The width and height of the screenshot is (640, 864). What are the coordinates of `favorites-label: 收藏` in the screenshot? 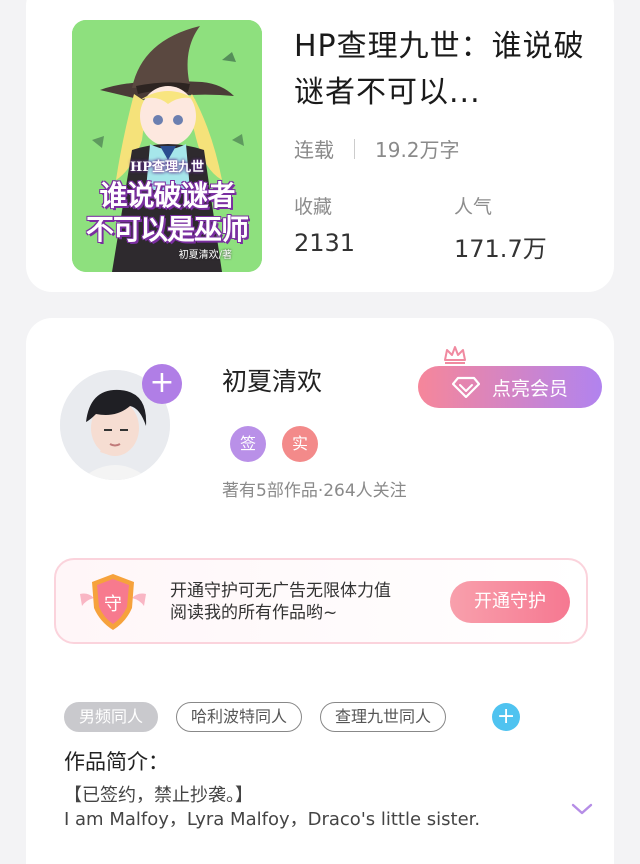 It's located at (313, 207).